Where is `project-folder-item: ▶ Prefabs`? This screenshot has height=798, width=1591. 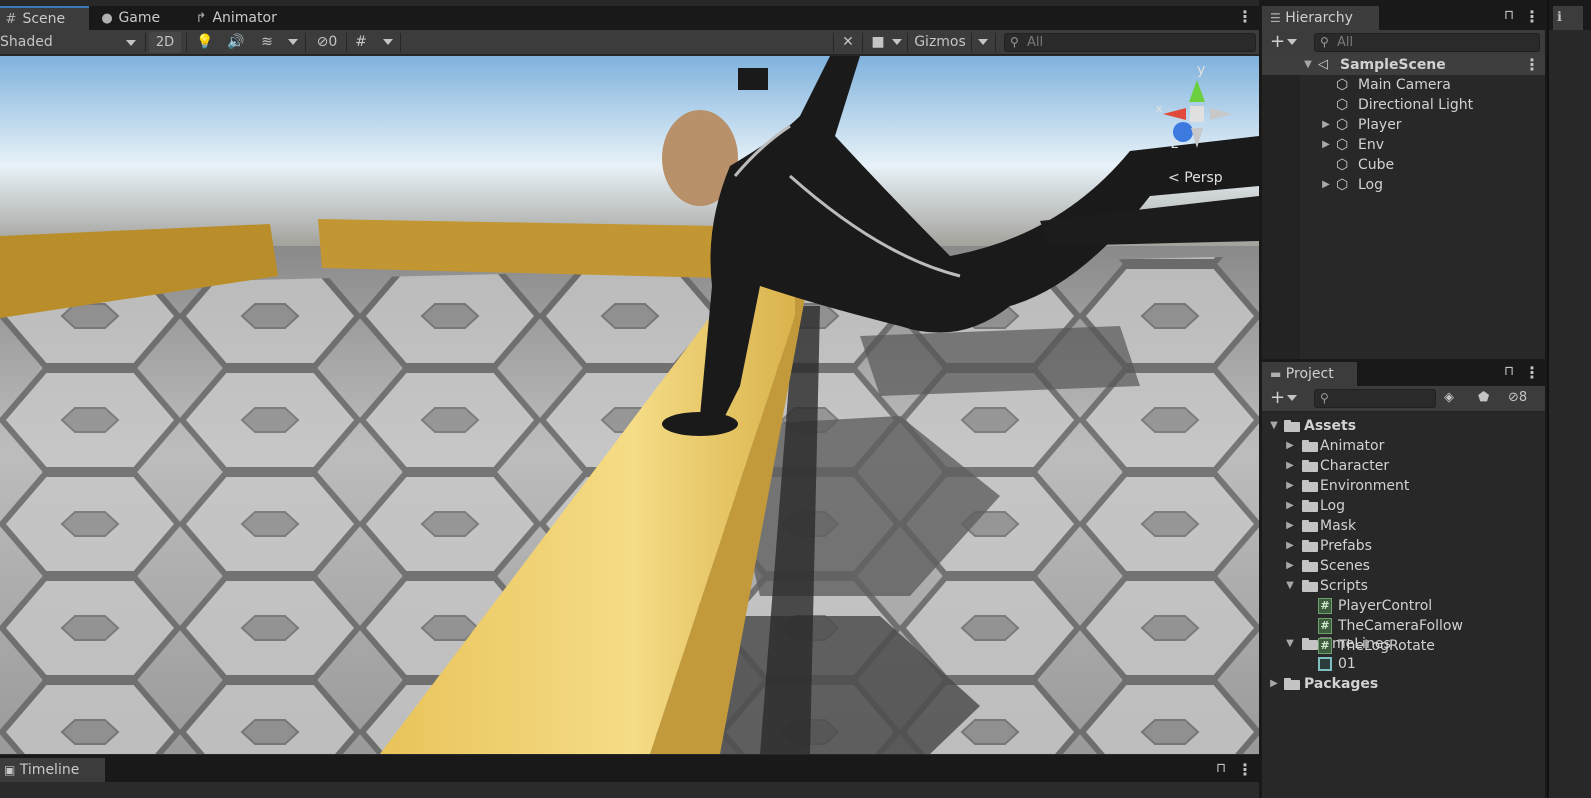 project-folder-item: ▶ Prefabs is located at coordinates (1403, 546).